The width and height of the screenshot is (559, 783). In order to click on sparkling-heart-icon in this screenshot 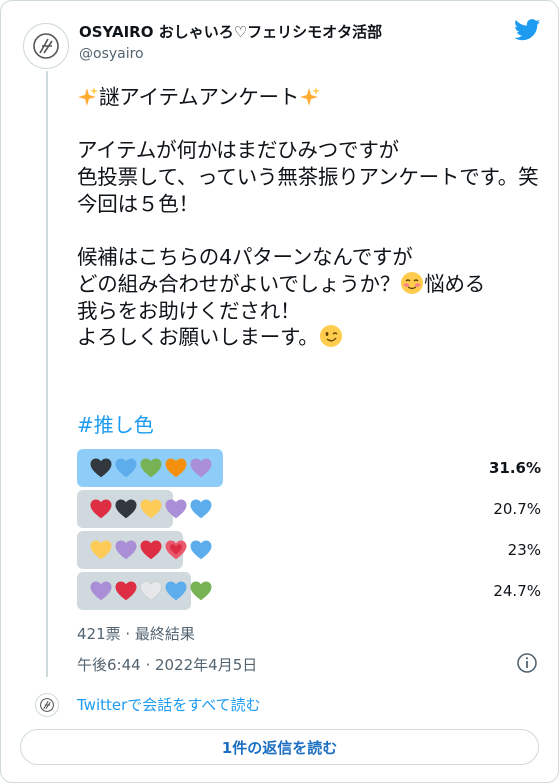, I will do `click(176, 550)`.